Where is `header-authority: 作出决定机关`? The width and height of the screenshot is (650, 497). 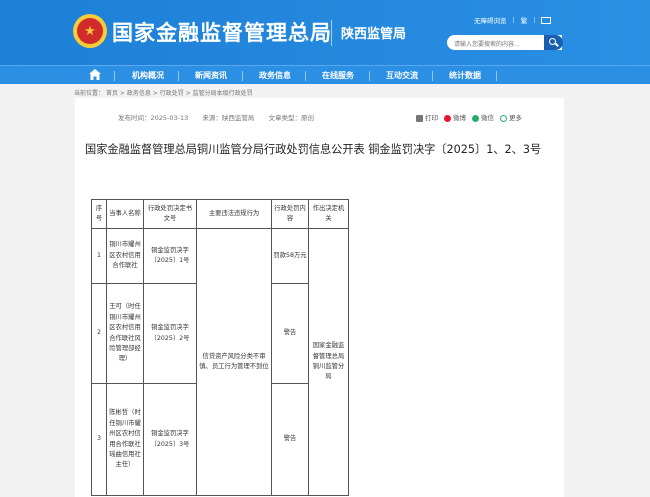
header-authority: 作出决定机关 is located at coordinates (328, 214).